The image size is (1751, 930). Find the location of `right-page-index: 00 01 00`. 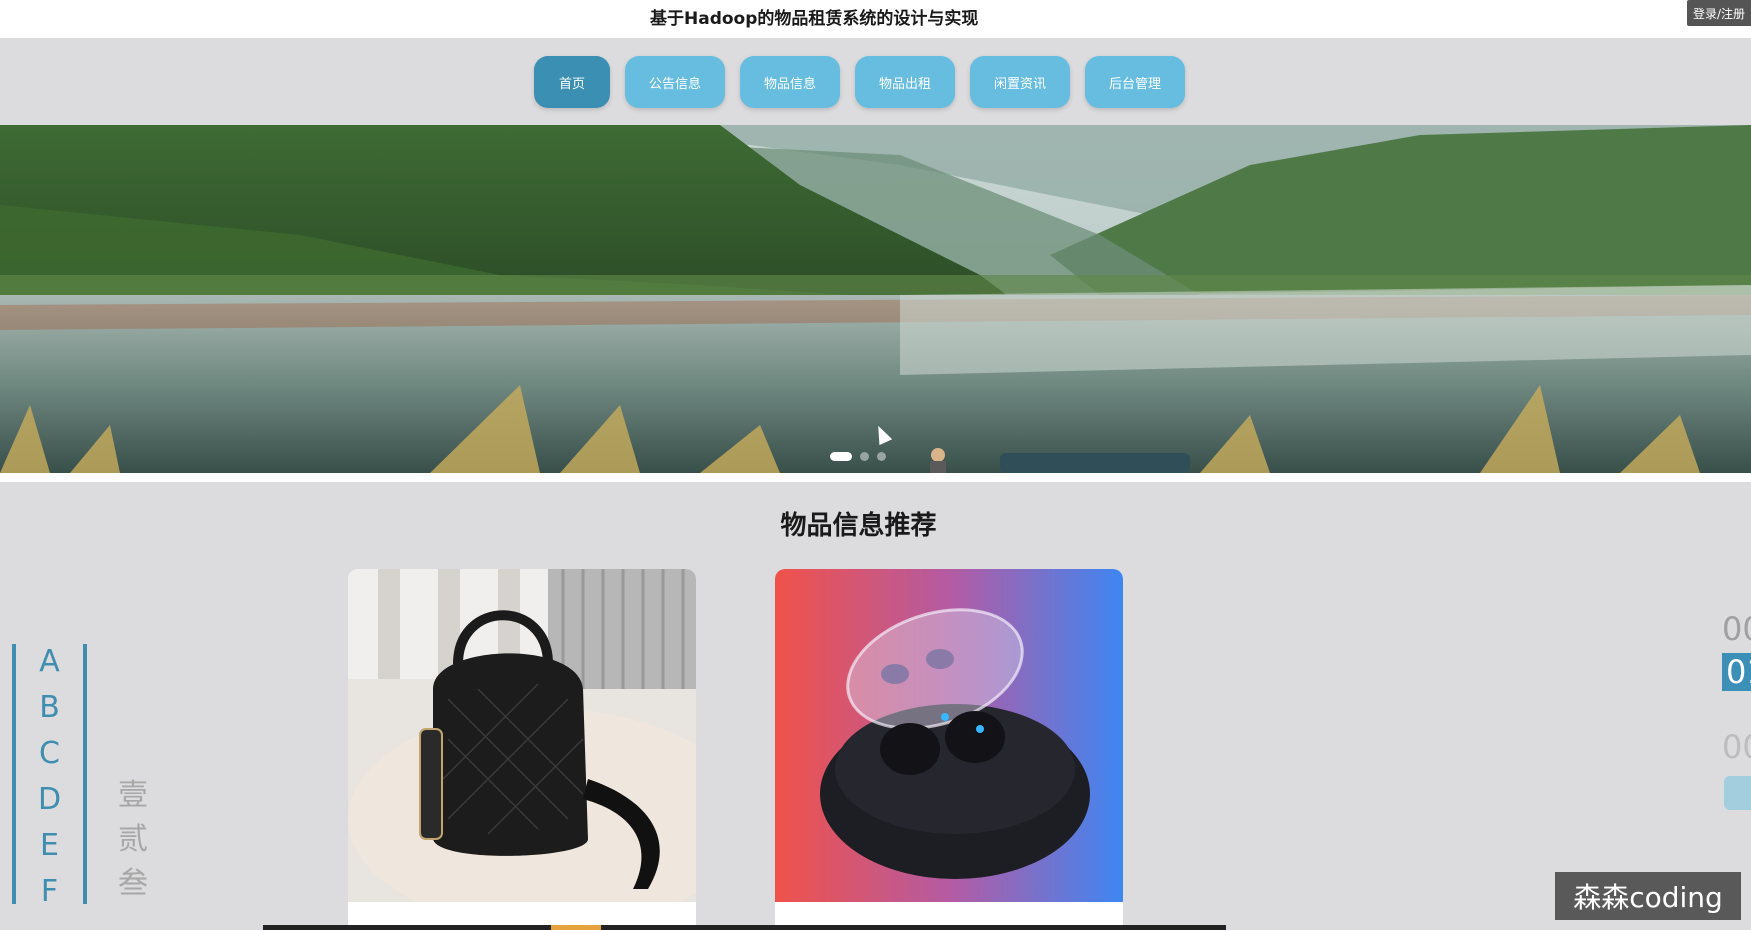

right-page-index: 00 01 00 is located at coordinates (1736, 760).